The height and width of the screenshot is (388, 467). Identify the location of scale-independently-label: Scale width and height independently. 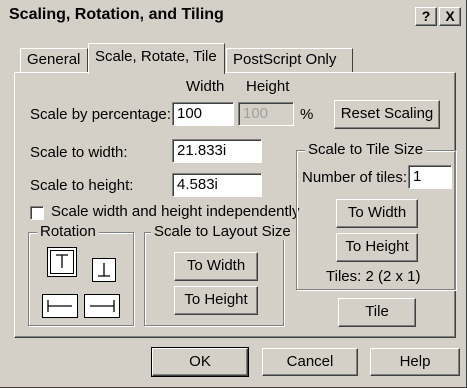
(175, 211).